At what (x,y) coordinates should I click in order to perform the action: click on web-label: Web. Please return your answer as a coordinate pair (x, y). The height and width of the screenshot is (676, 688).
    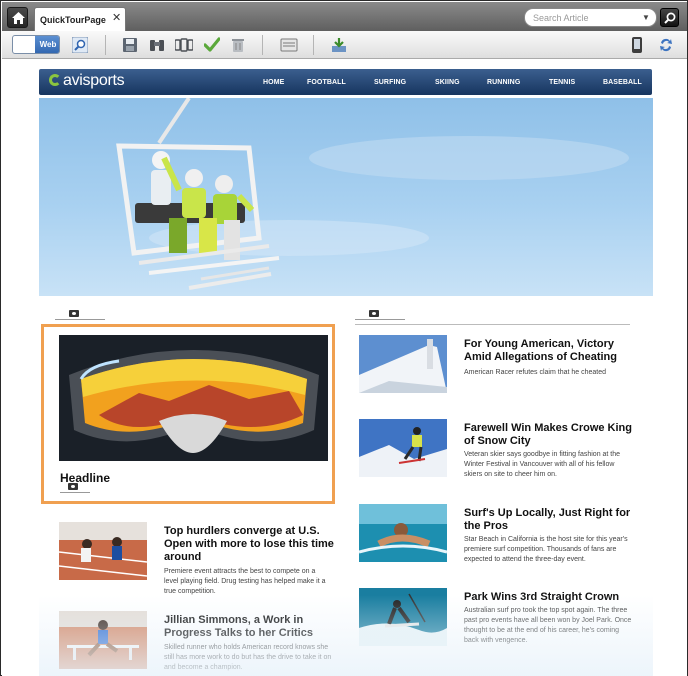
    Looking at the image, I should click on (47, 44).